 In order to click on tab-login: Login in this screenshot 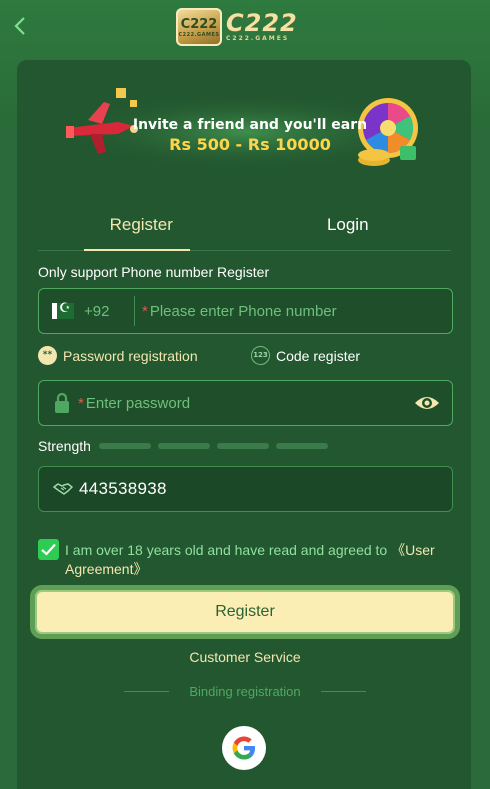, I will do `click(348, 227)`.